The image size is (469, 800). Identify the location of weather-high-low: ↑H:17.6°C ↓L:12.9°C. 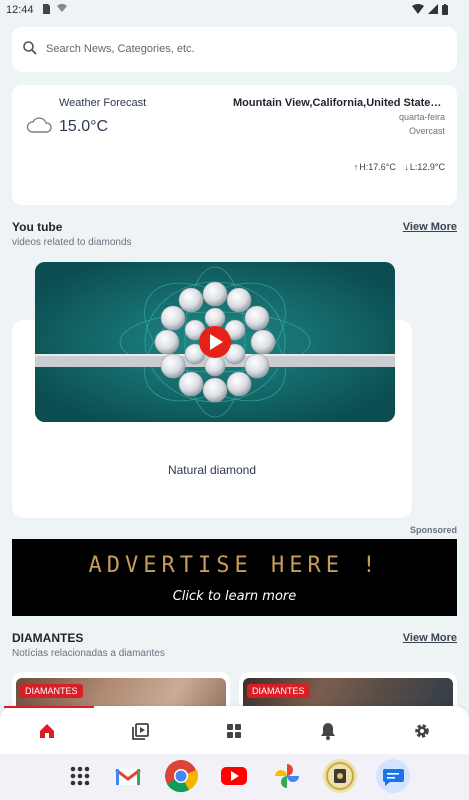
(396, 167).